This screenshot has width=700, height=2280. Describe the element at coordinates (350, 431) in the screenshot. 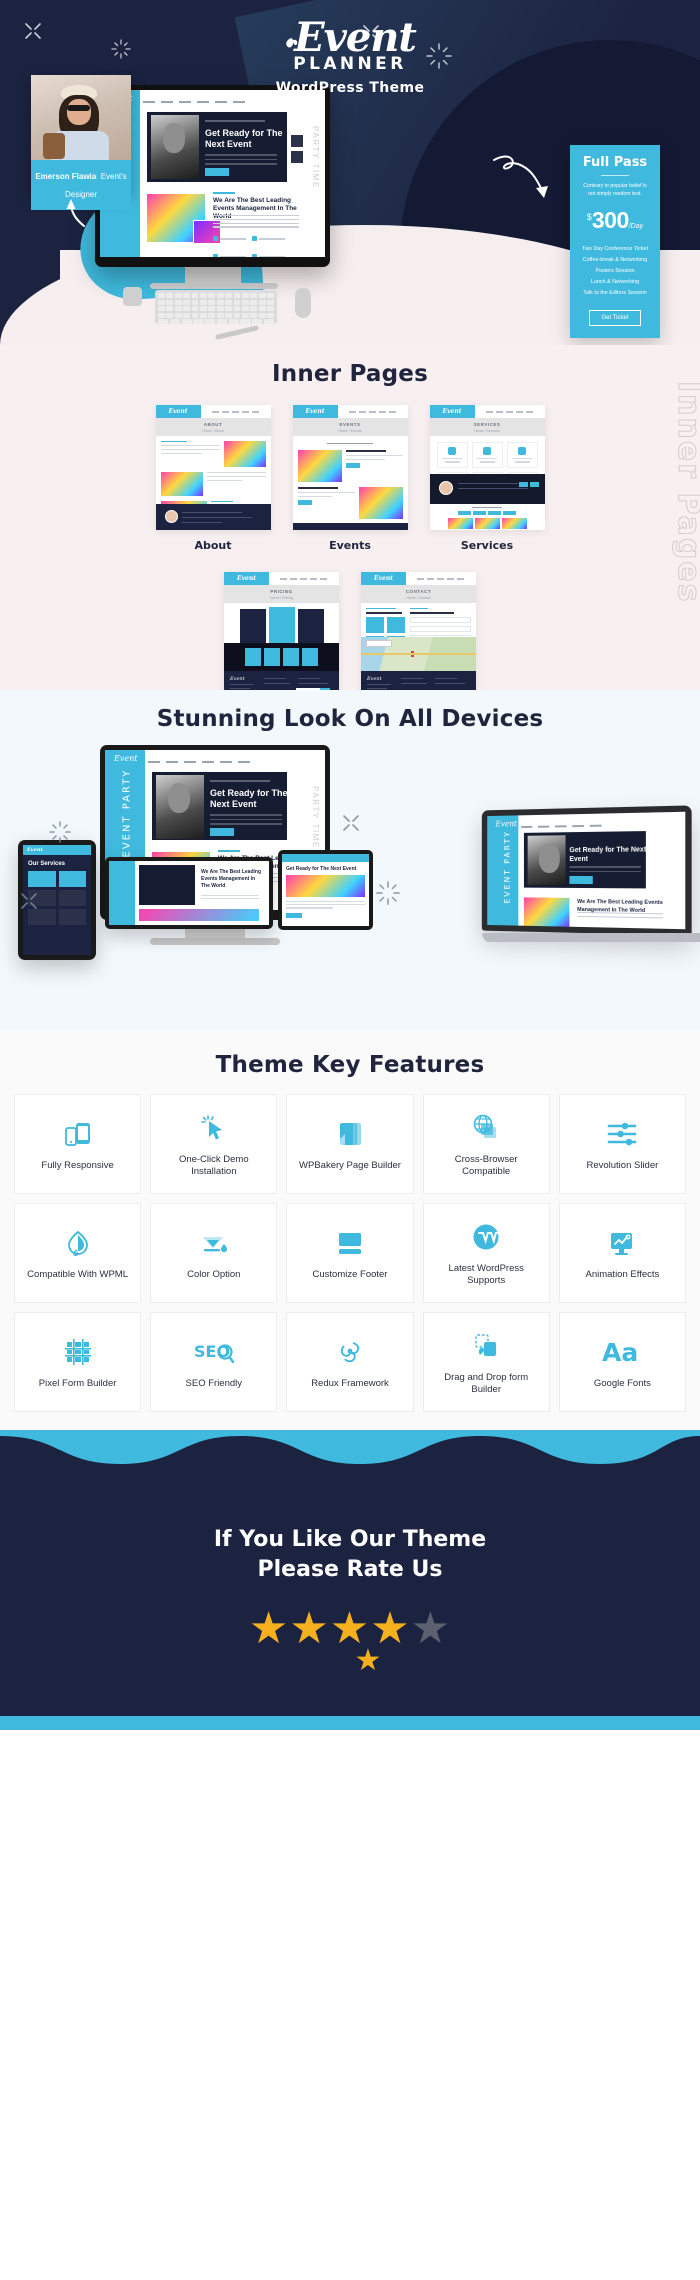

I see `thumb-breadcrumb: Home / Events` at that location.